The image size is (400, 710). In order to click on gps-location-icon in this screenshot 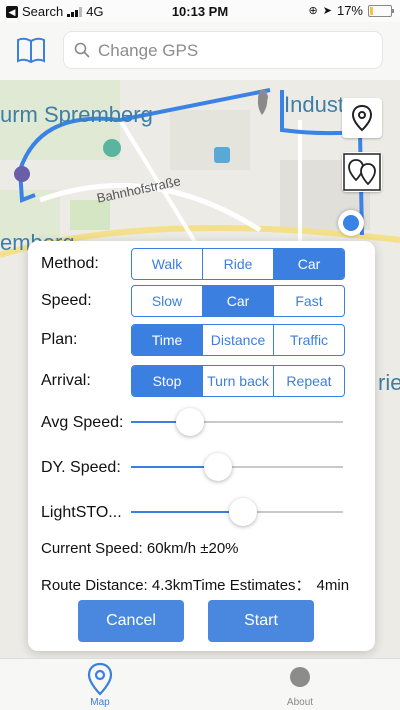, I will do `click(351, 223)`.